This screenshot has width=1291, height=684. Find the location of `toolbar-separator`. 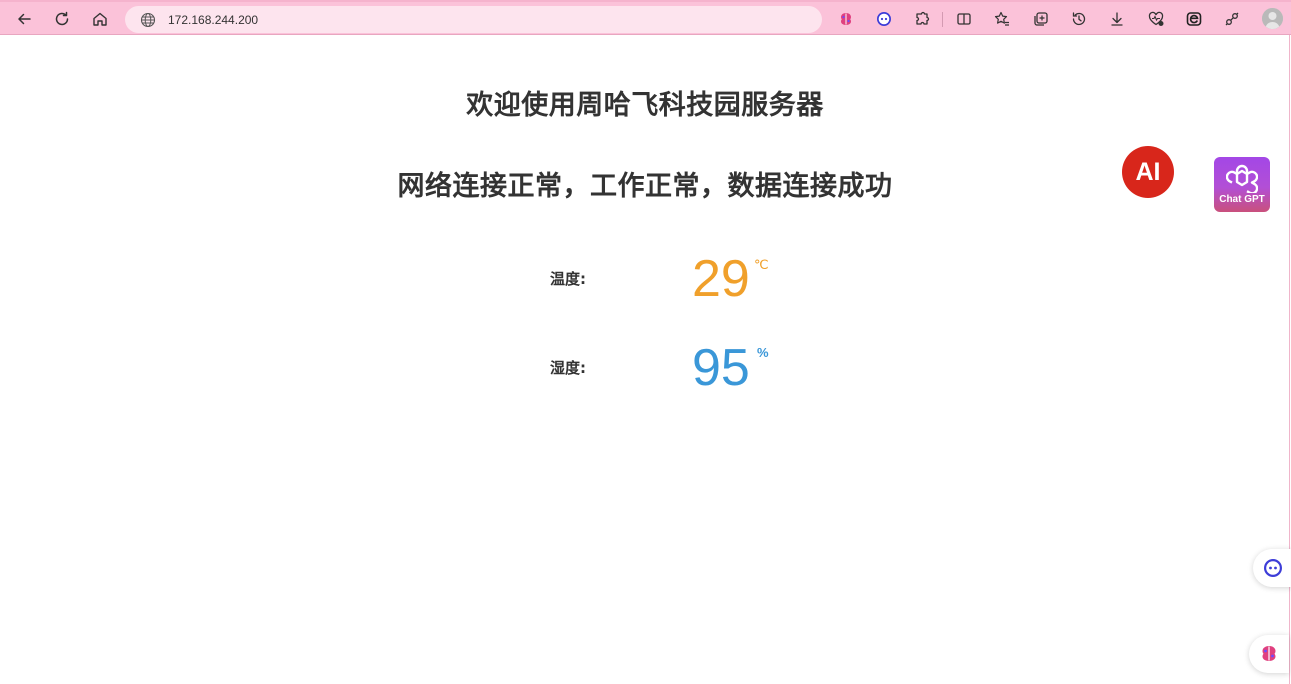

toolbar-separator is located at coordinates (942, 19).